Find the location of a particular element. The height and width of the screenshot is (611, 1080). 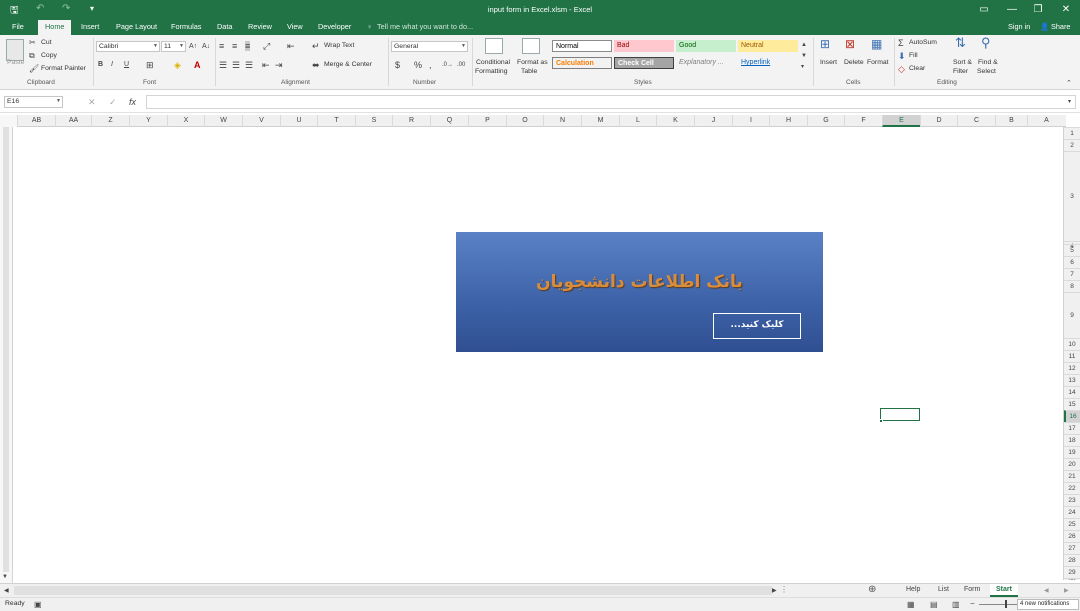

enter-icon: ✓ is located at coordinates (113, 102).